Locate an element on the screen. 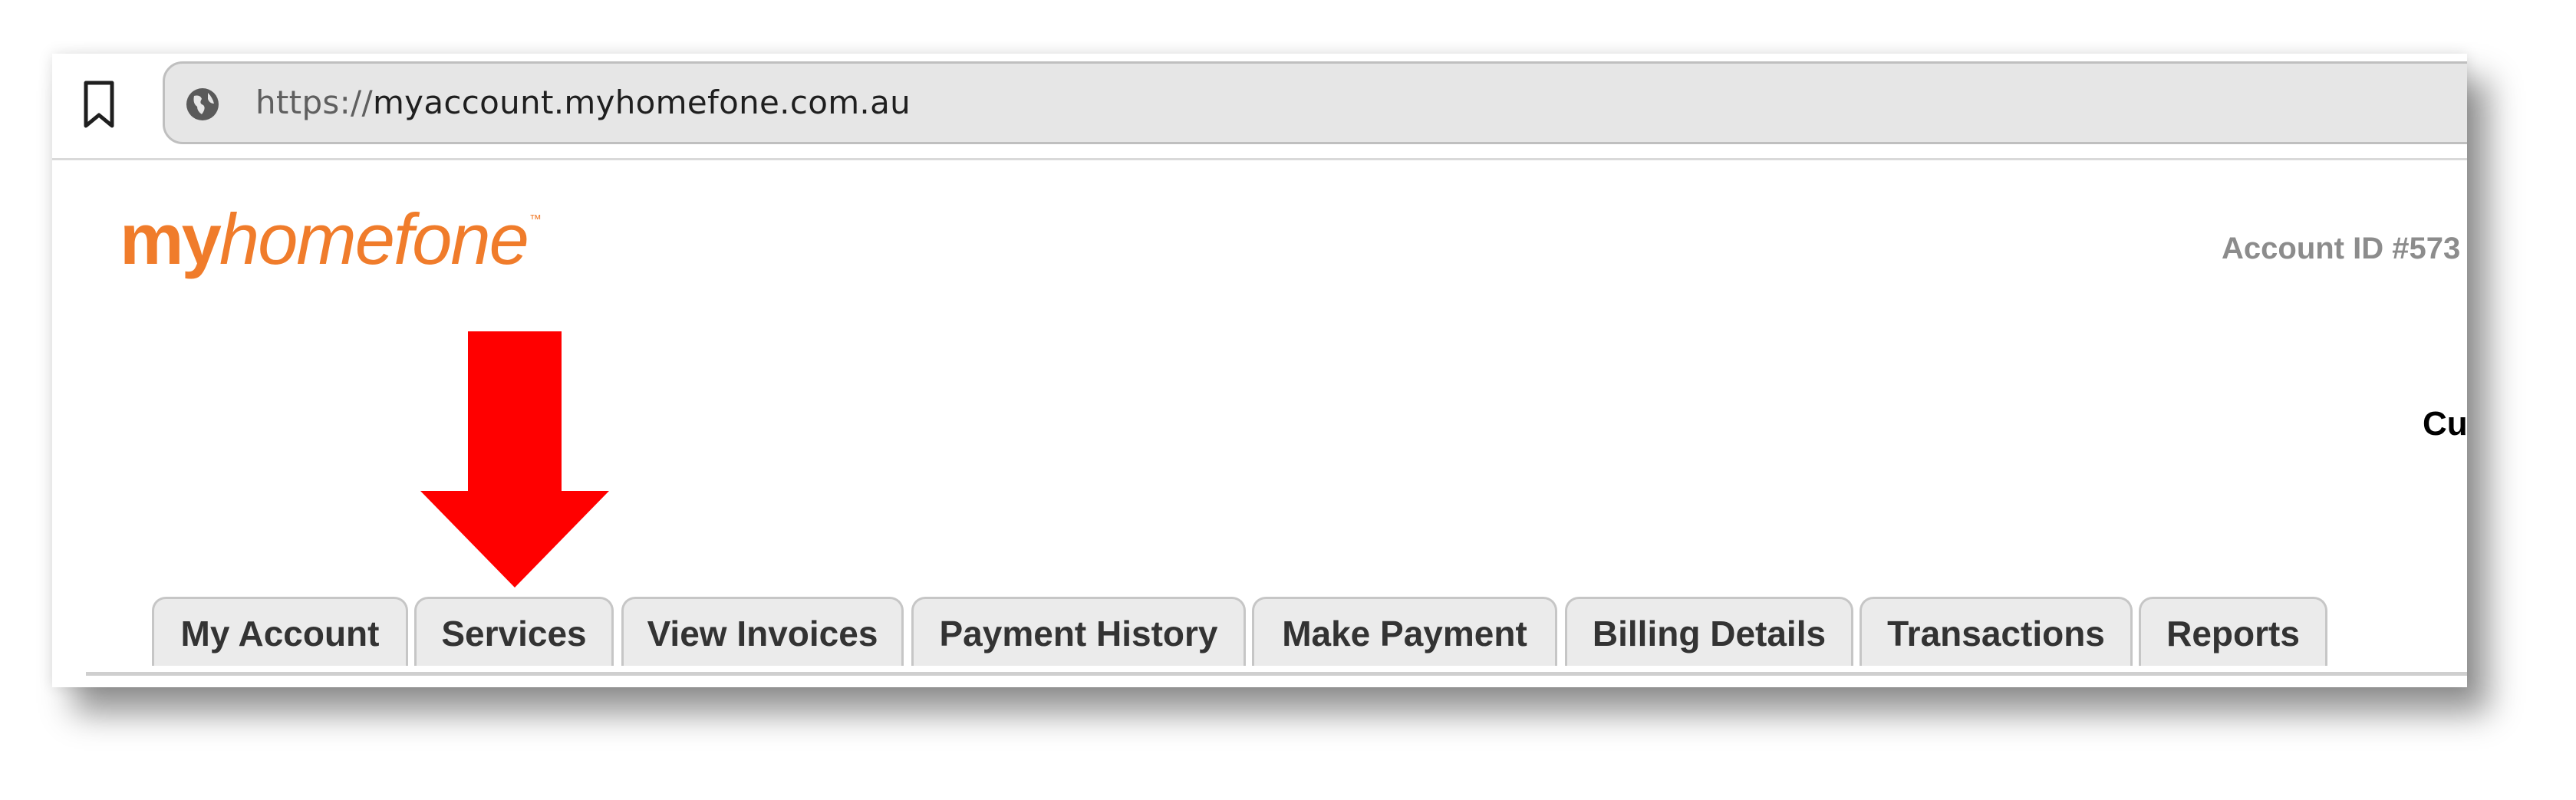  url-scheme: https:// is located at coordinates (314, 103).